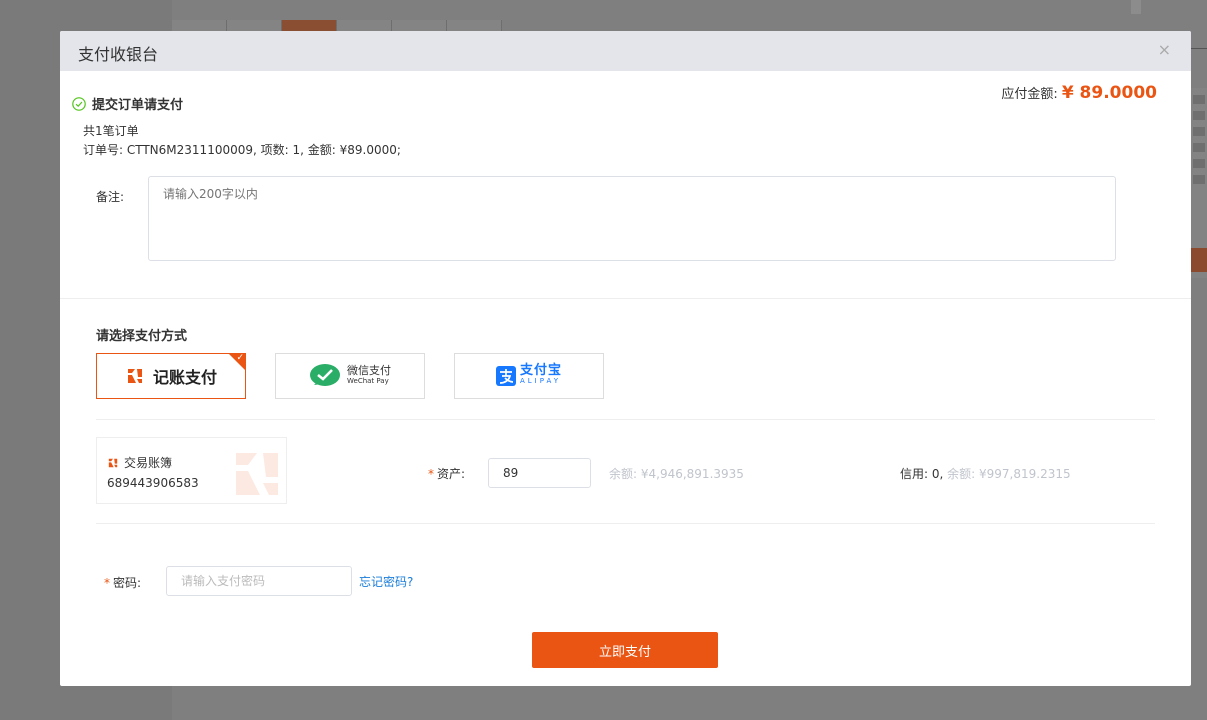 This screenshot has width=1207, height=720. What do you see at coordinates (451, 474) in the screenshot?
I see `asset-label-text: 资产:` at bounding box center [451, 474].